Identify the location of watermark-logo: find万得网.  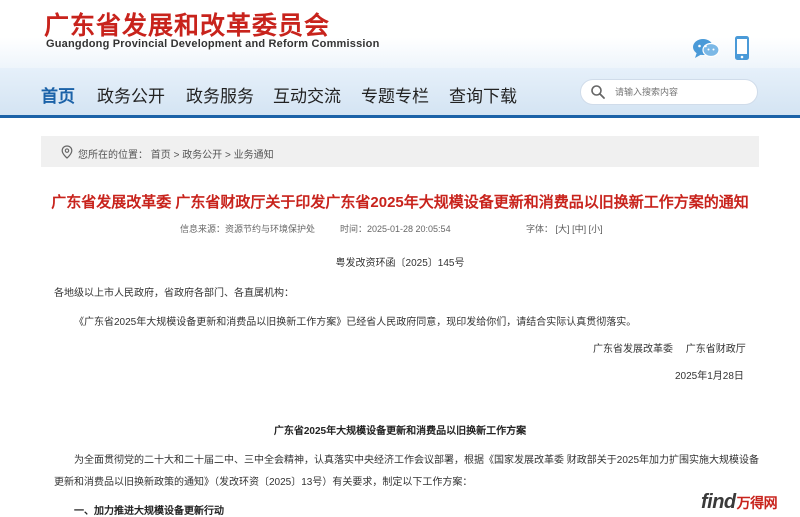
(739, 502).